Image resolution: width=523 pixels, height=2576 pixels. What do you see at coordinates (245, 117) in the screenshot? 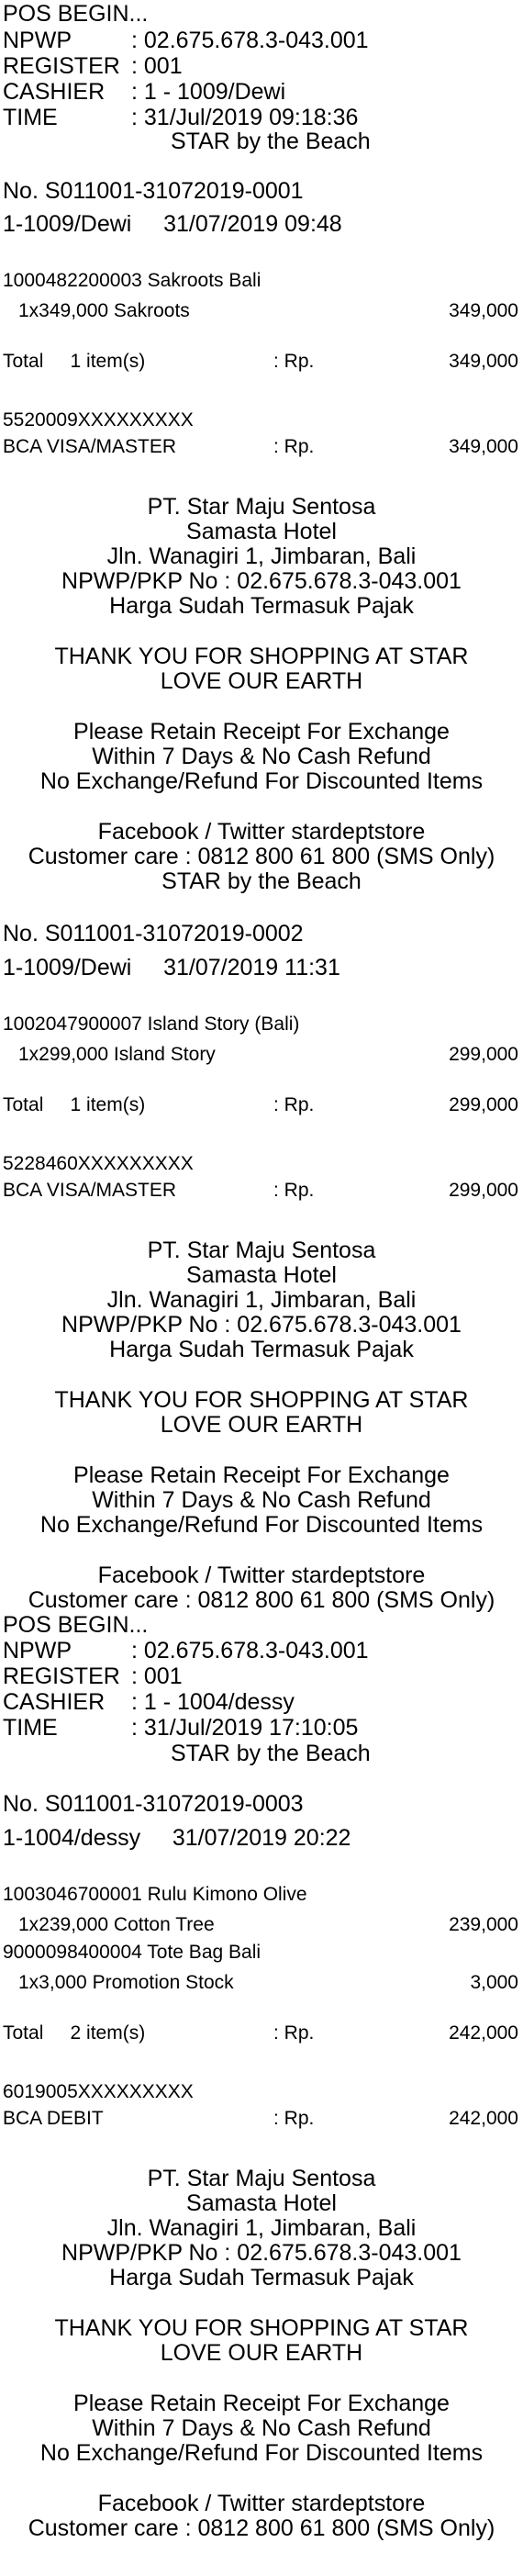
I see `time-value: : 31/Jul/2019 09:18:36` at bounding box center [245, 117].